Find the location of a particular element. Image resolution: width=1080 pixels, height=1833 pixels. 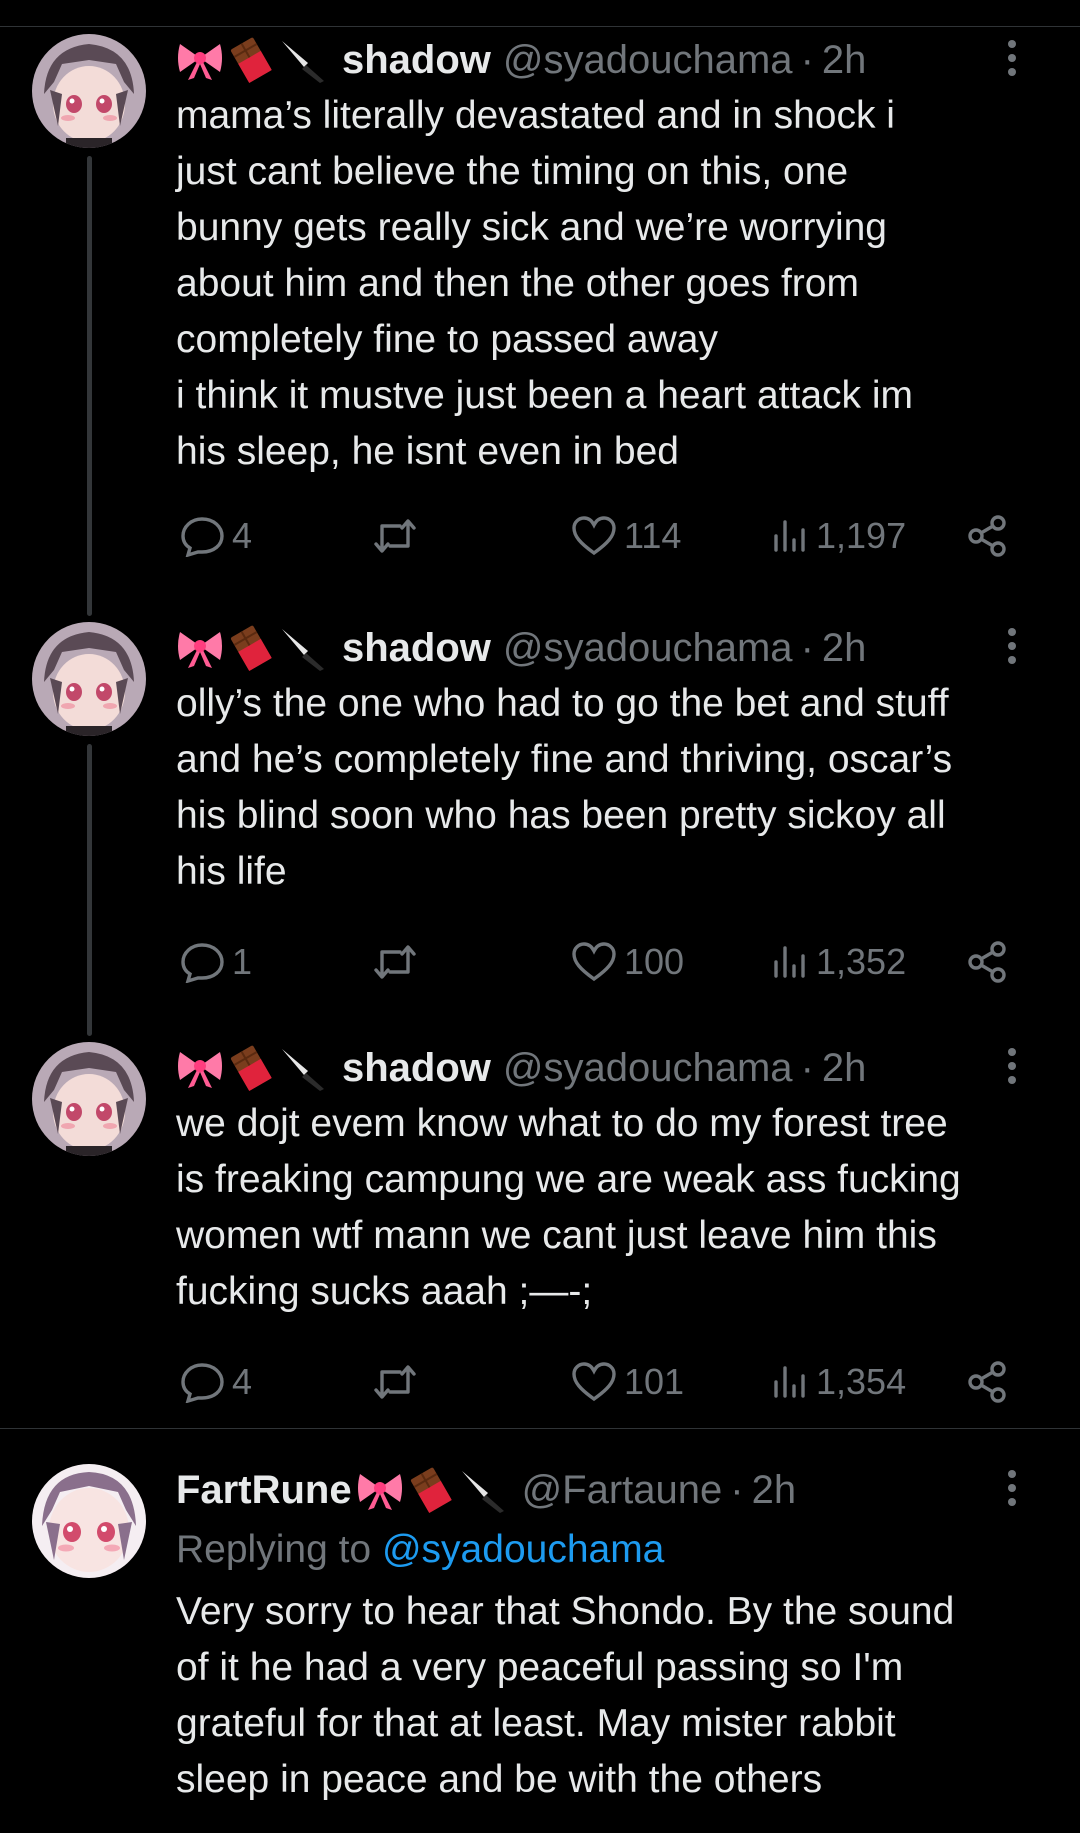

like-count: 100 is located at coordinates (654, 961).